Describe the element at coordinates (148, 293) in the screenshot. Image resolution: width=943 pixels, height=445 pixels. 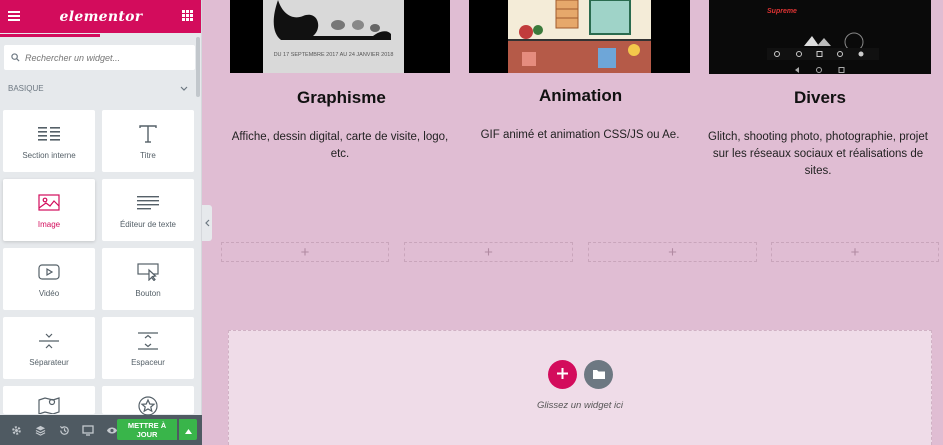
I see `widget-label: Bouton` at that location.